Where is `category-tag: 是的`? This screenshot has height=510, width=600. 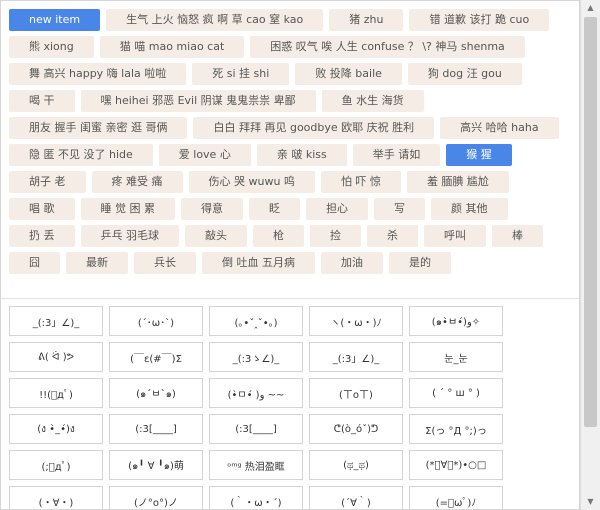 category-tag: 是的 is located at coordinates (420, 263).